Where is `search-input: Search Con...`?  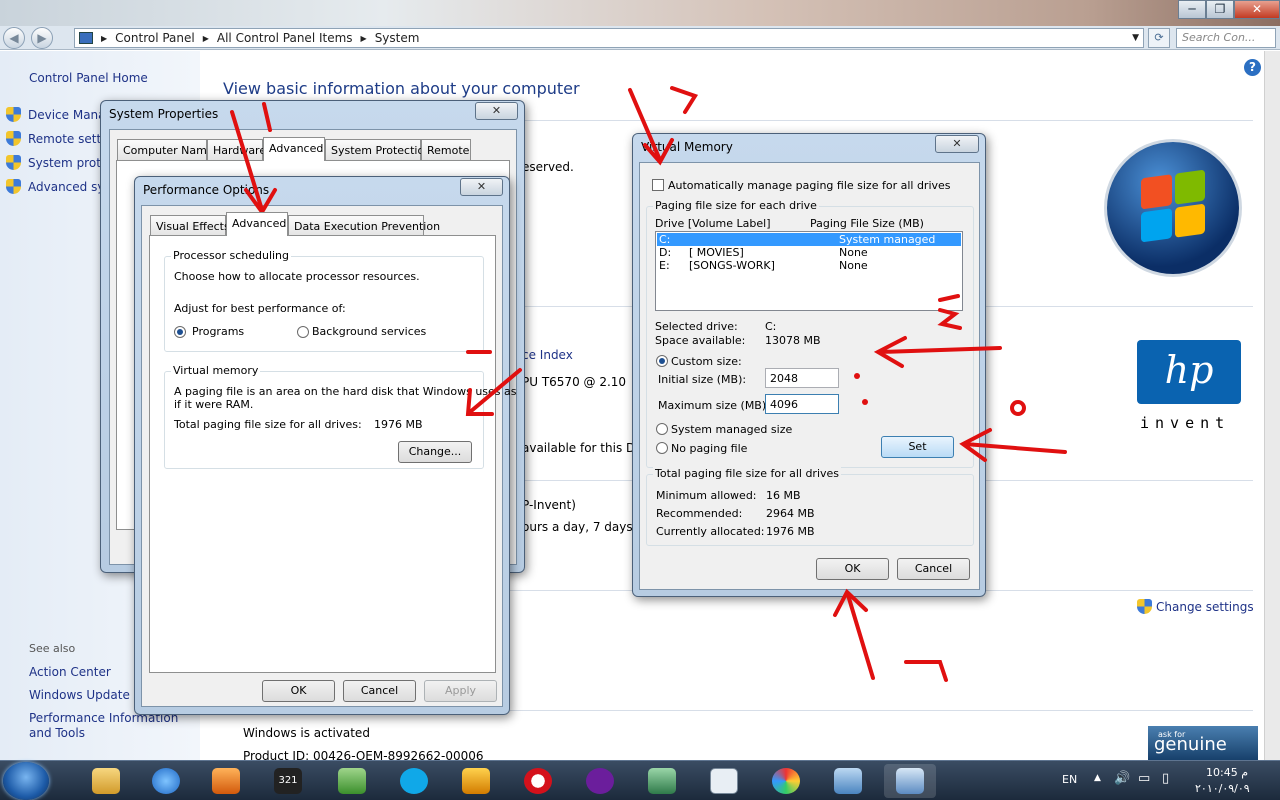
search-input: Search Con... is located at coordinates (1226, 38).